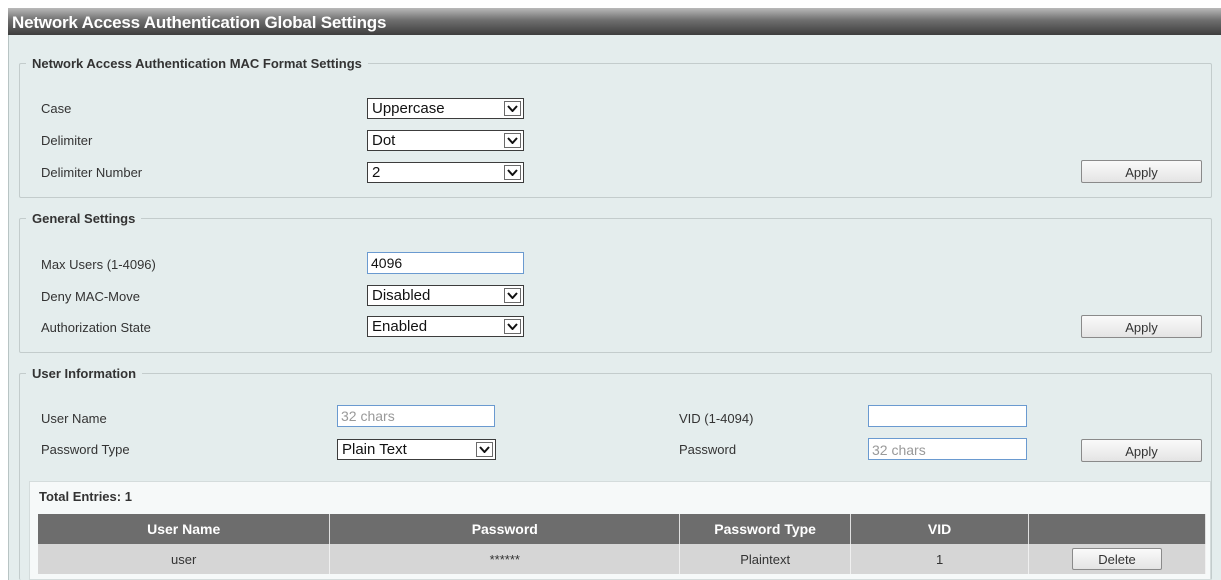  I want to click on column-header-password: Password, so click(505, 529).